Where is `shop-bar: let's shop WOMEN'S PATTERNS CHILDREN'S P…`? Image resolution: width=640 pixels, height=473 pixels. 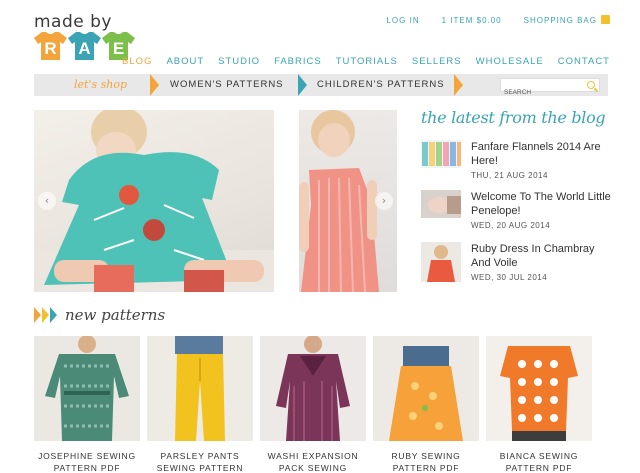
shop-bar: let's shop WOMEN'S PATTERNS CHILDREN'S P… is located at coordinates (321, 86).